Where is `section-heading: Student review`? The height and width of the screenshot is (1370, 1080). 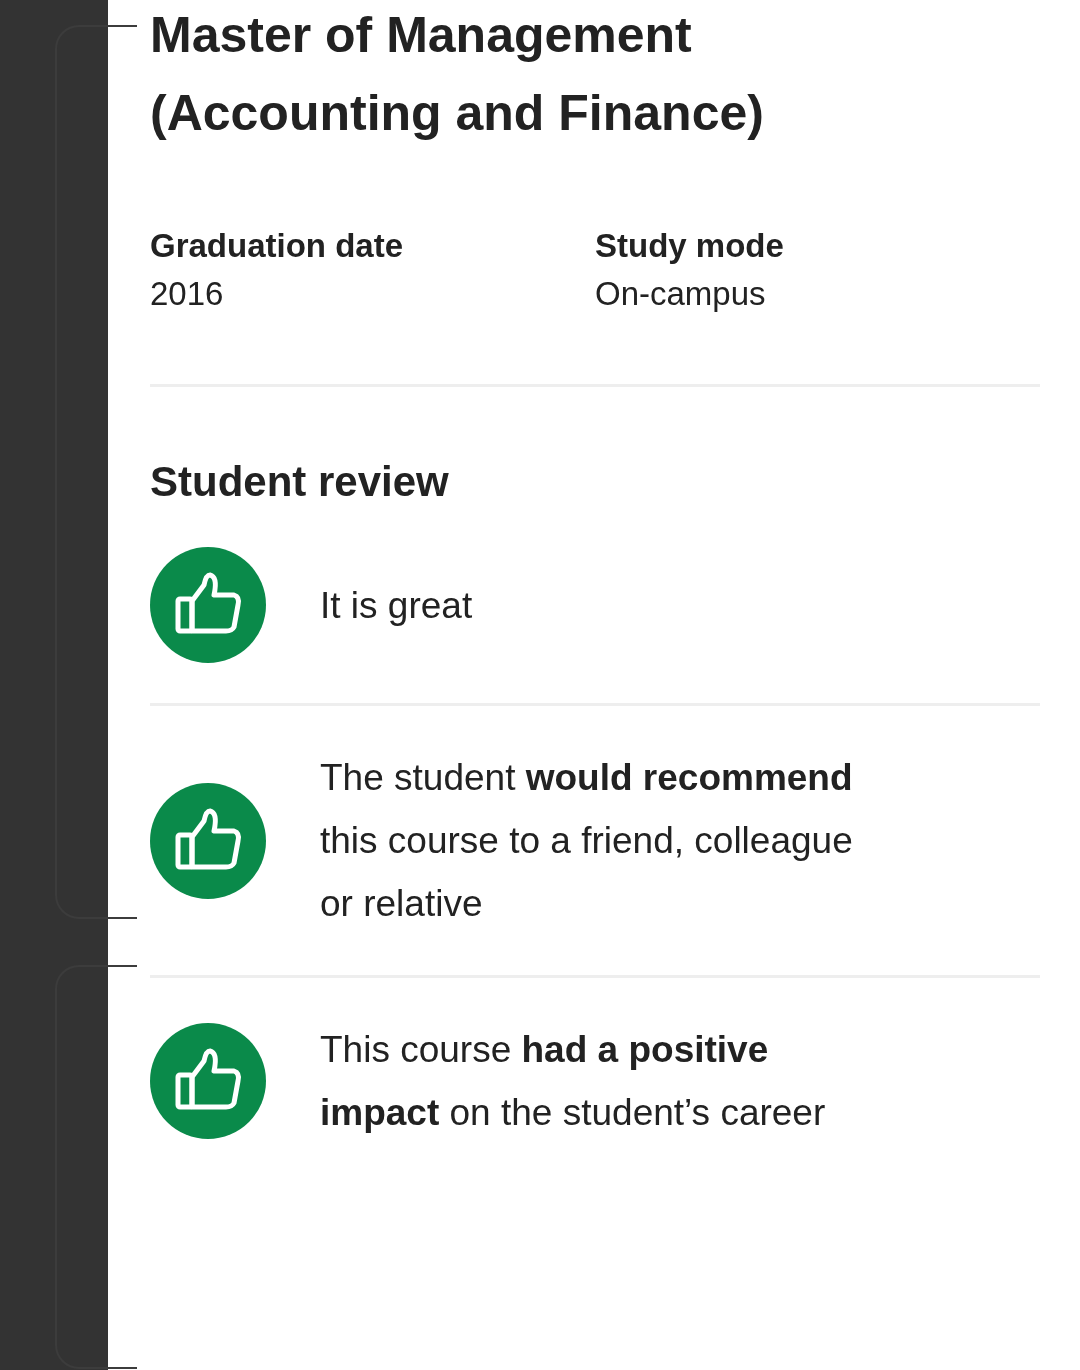 section-heading: Student review is located at coordinates (300, 482).